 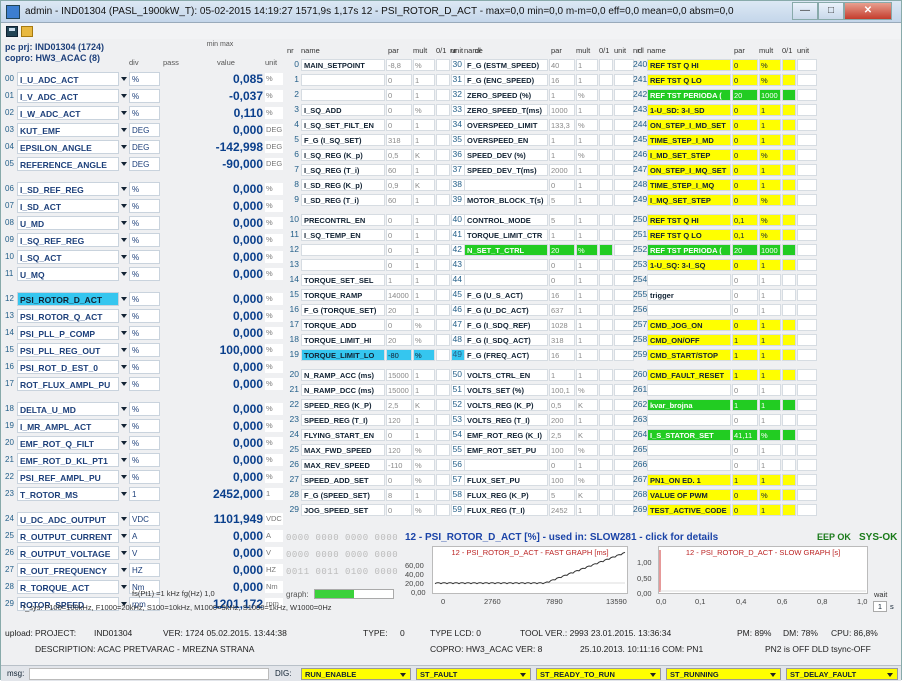 What do you see at coordinates (68, 240) in the screenshot?
I see `signal-name: I_SQ_REF_REG` at bounding box center [68, 240].